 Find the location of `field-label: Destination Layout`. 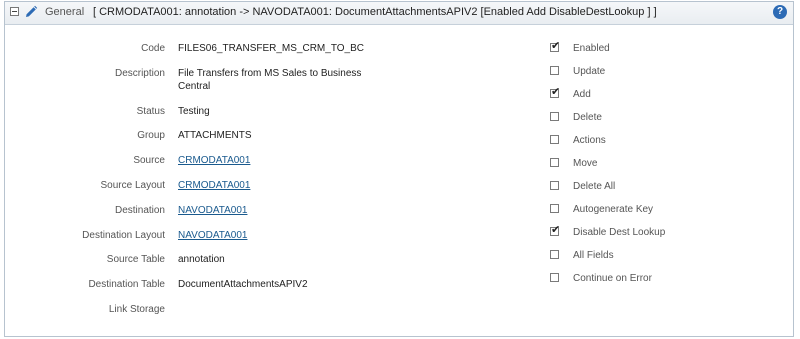

field-label: Destination Layout is located at coordinates (123, 235).